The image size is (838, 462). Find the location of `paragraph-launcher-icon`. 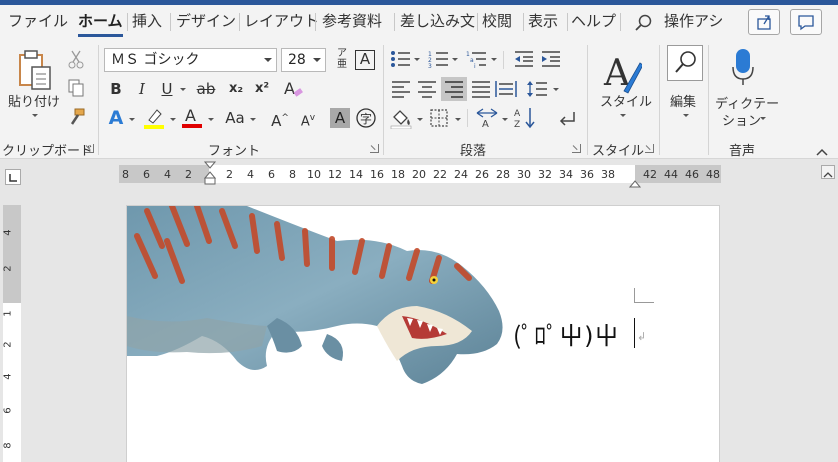

paragraph-launcher-icon is located at coordinates (576, 148).